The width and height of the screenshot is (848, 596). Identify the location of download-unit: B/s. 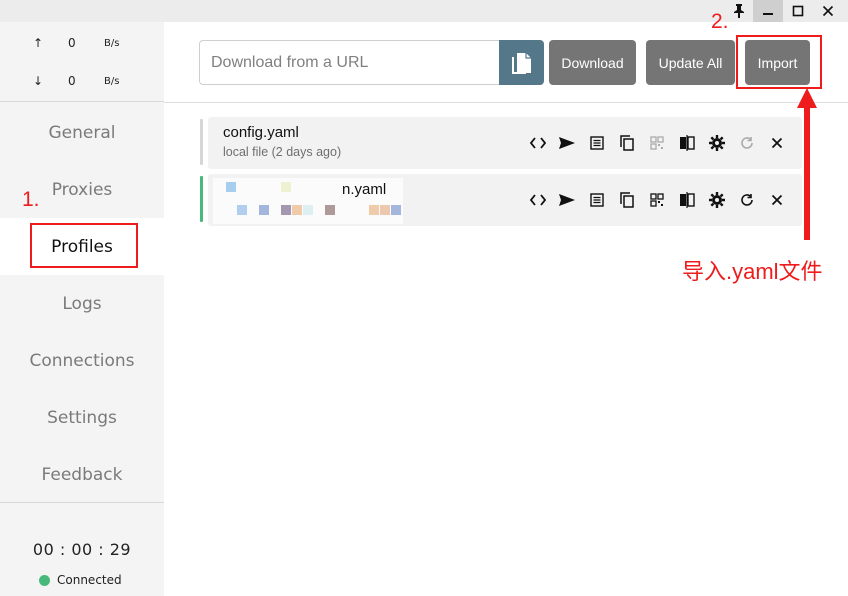
(112, 81).